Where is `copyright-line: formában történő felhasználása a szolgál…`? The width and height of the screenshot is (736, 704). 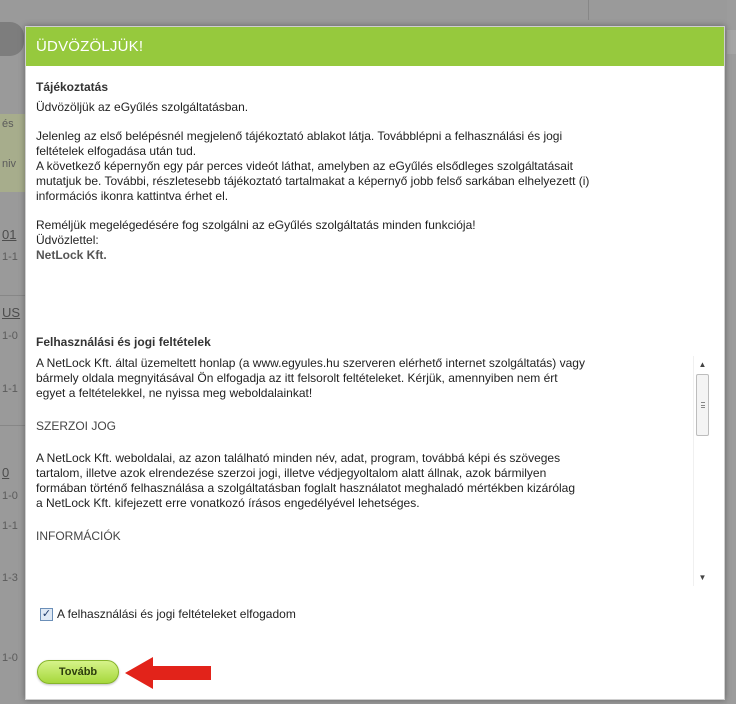 copyright-line: formában történő felhasználása a szolgál… is located at coordinates (306, 488).